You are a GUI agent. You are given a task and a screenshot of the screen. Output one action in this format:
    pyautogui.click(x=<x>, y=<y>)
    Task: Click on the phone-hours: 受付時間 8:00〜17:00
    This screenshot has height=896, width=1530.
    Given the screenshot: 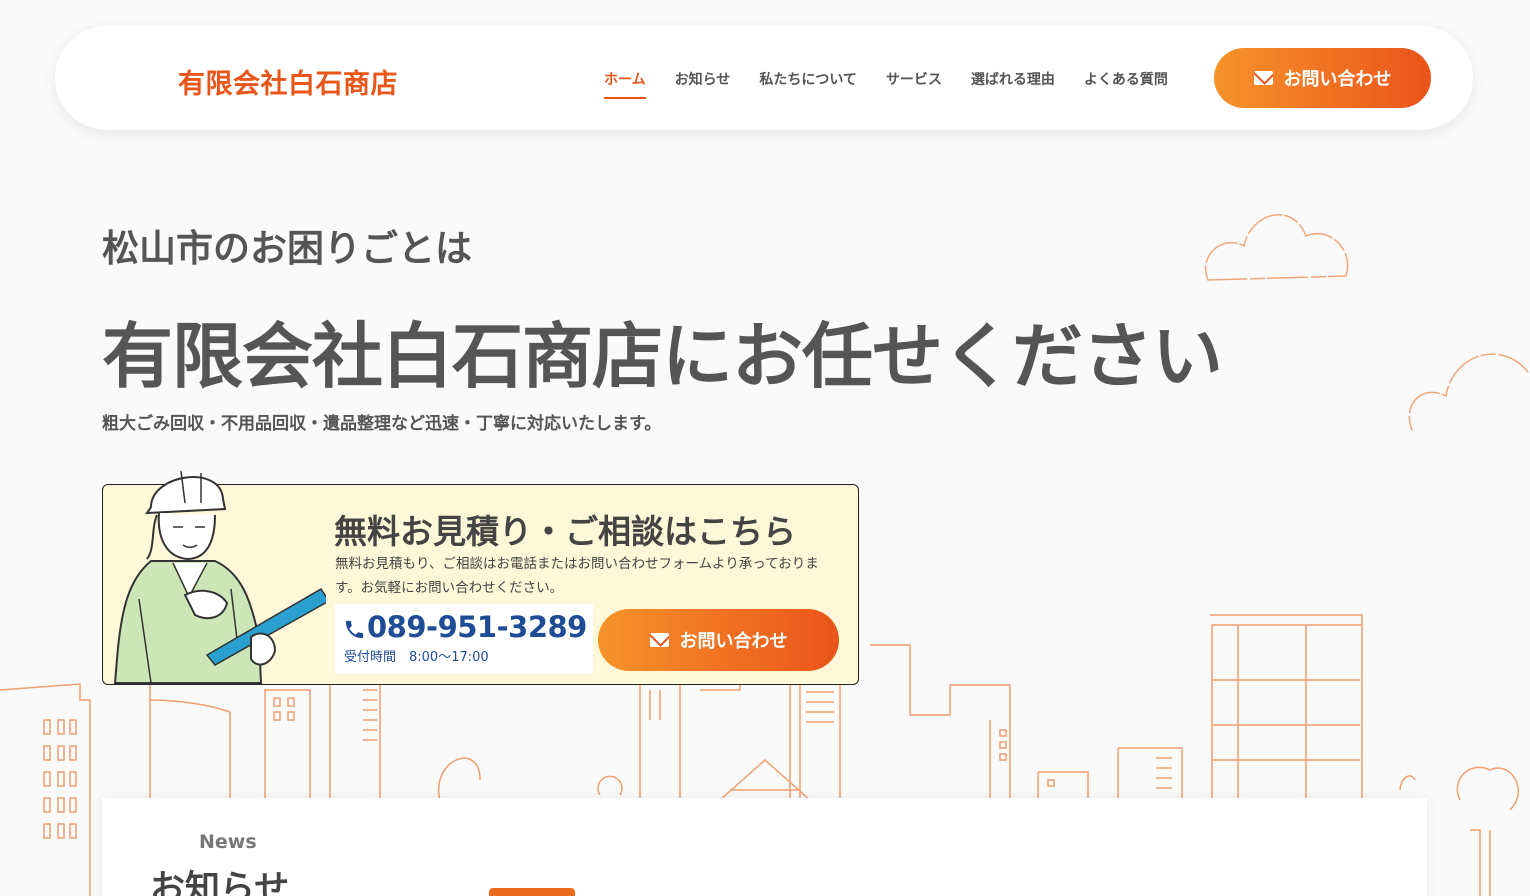 What is the action you would take?
    pyautogui.click(x=416, y=657)
    